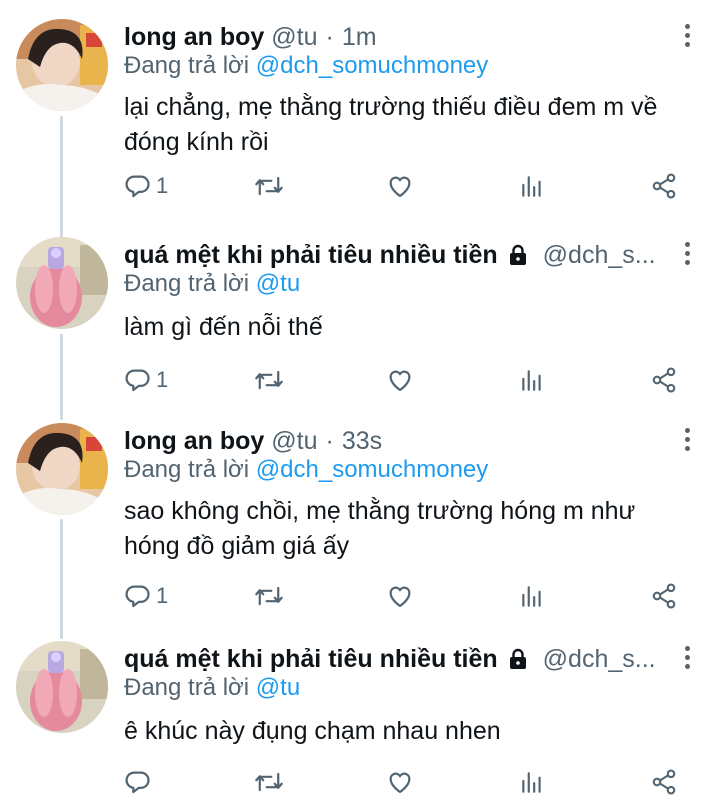 Image resolution: width=720 pixels, height=803 pixels. What do you see at coordinates (312, 731) in the screenshot?
I see `tweet-text: ê khúc này đụng chạm nhau nhen` at bounding box center [312, 731].